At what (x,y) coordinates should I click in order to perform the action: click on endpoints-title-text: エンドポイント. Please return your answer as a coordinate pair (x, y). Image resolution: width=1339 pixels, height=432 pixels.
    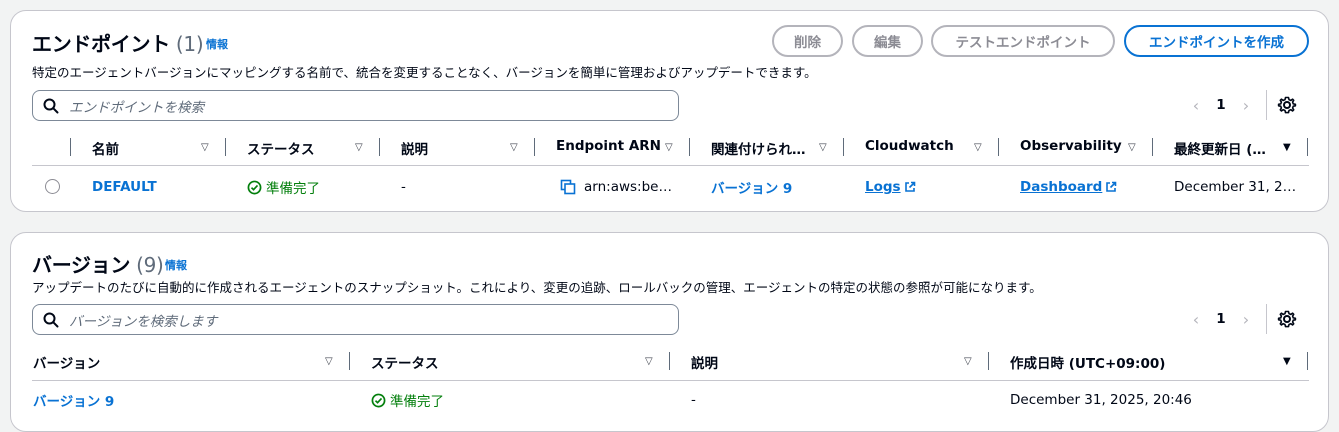
    Looking at the image, I should click on (101, 44).